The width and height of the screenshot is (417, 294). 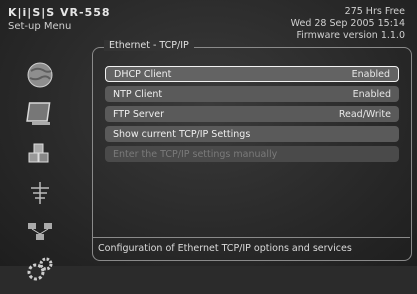 I want to click on menu-item-label: FTP Server, so click(x=139, y=114).